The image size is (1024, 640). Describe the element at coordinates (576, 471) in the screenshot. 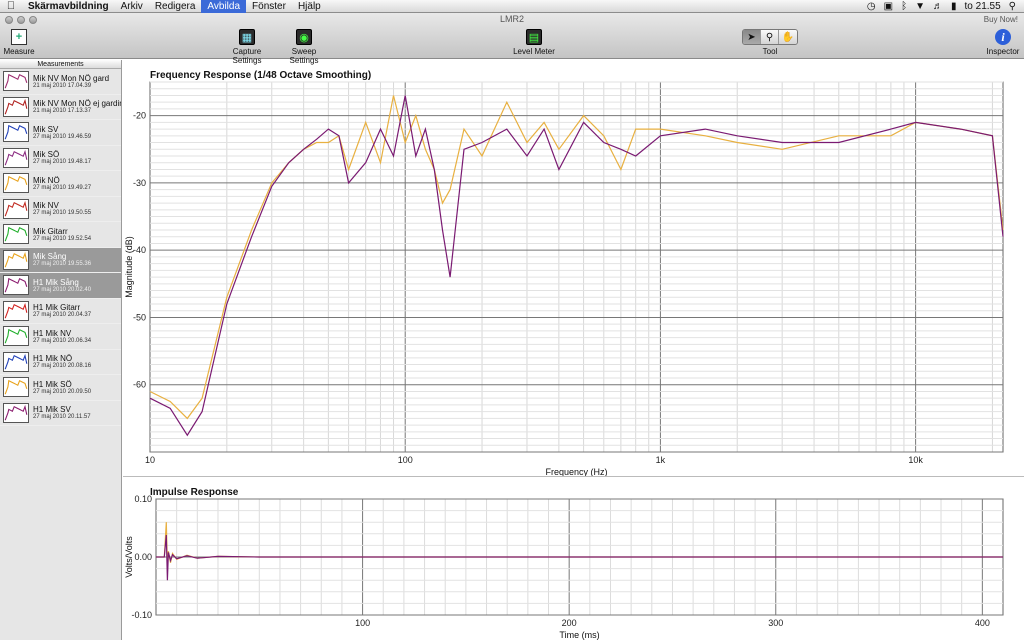

I see `x-axis-label: Frequency (Hz)` at that location.